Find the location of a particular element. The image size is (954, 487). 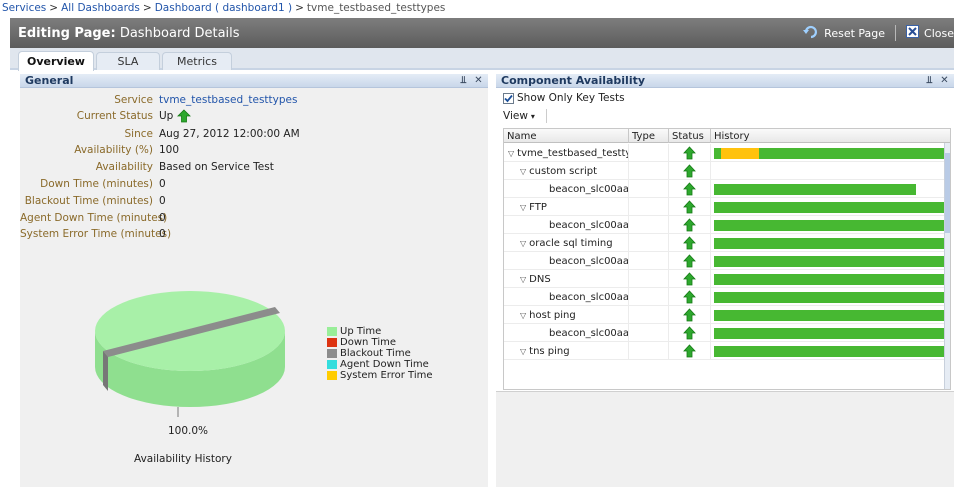

reset-page-button: Reset Page is located at coordinates (844, 33).